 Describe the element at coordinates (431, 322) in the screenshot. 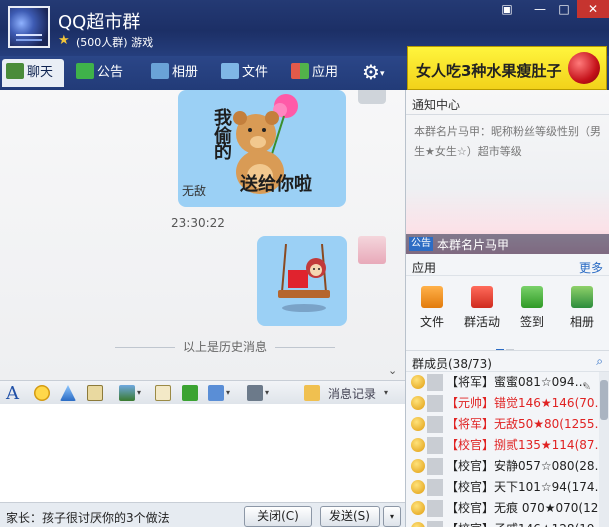

I see `app-label: 文件` at that location.